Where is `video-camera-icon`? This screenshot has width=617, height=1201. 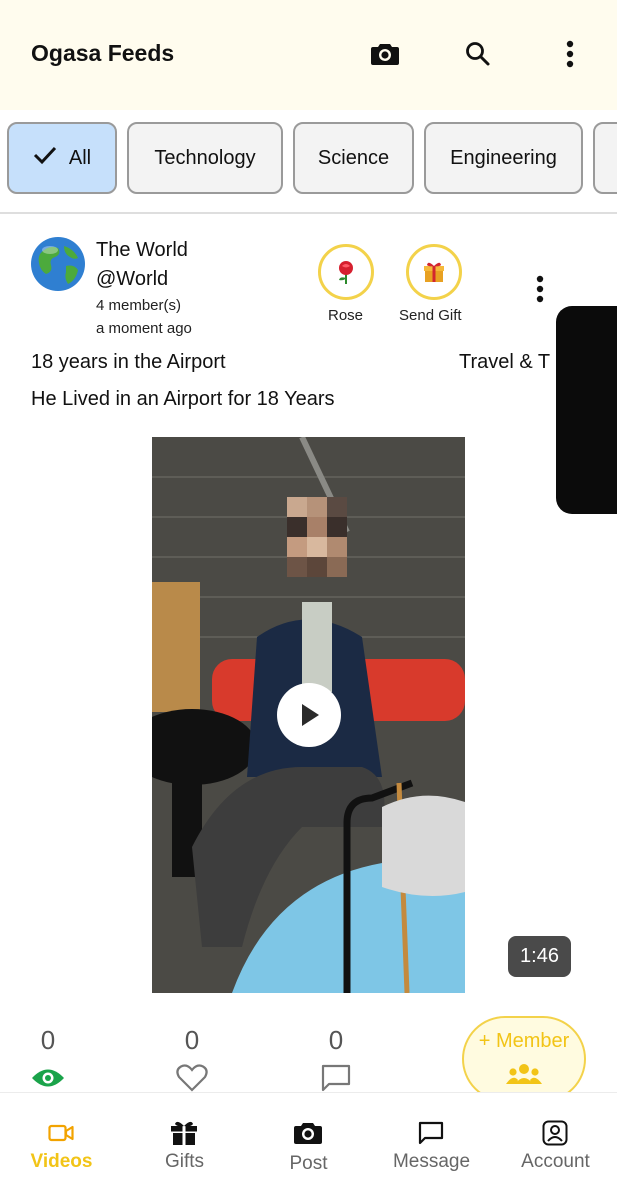
video-camera-icon is located at coordinates (61, 1133).